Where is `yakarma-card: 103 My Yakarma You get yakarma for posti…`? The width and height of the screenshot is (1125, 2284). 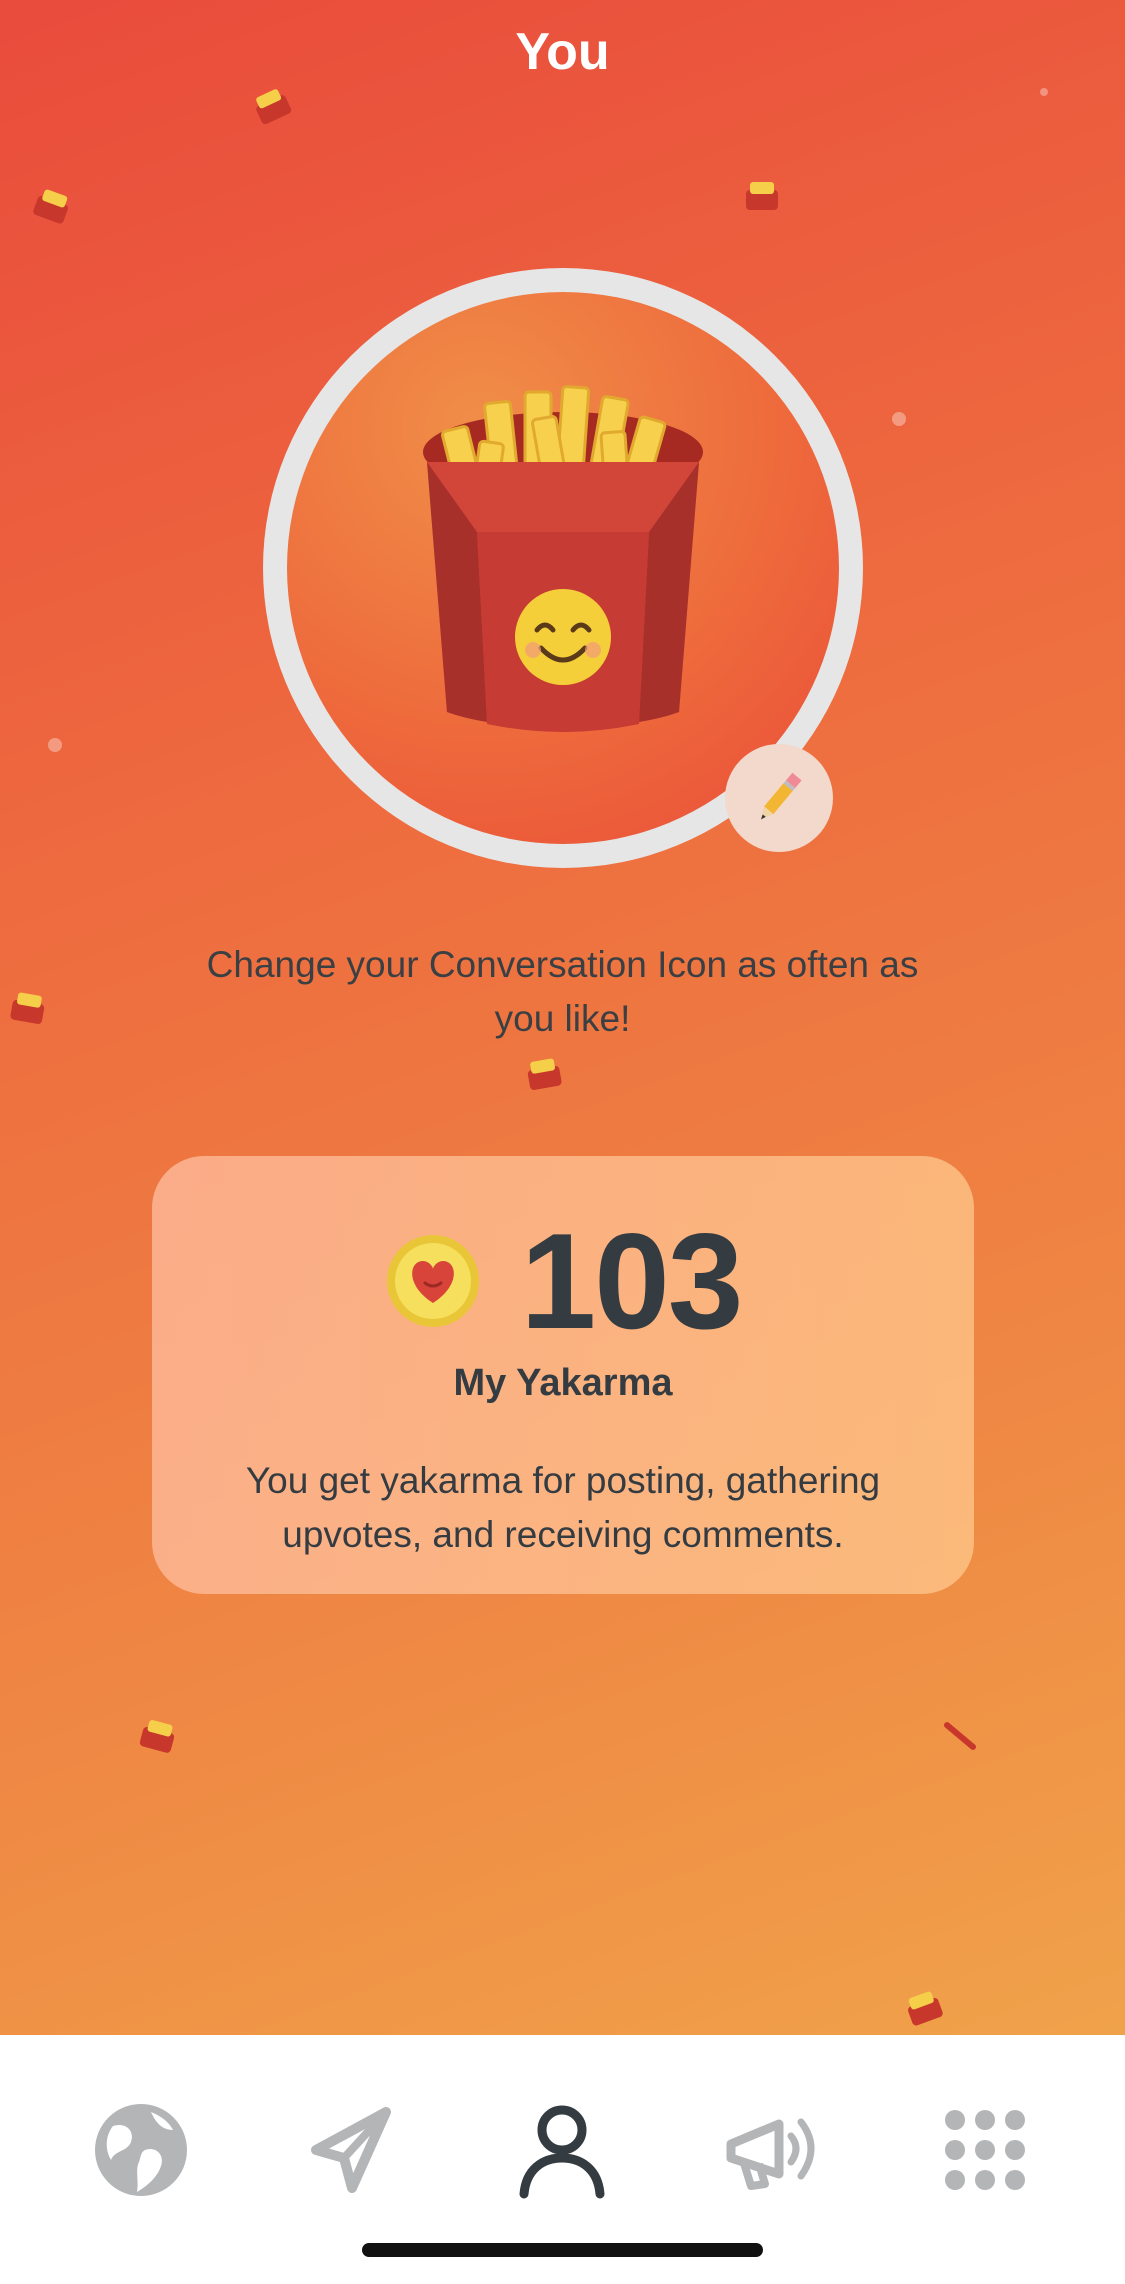 yakarma-card: 103 My Yakarma You get yakarma for posti… is located at coordinates (563, 1375).